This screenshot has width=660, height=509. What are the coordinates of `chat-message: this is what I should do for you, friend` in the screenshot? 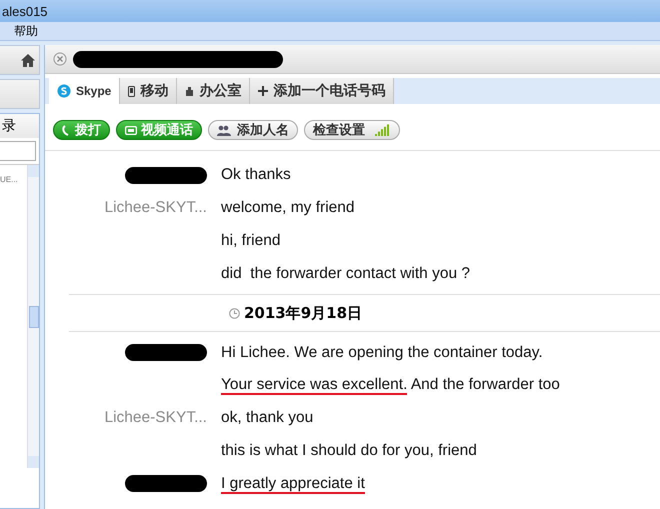 It's located at (349, 451).